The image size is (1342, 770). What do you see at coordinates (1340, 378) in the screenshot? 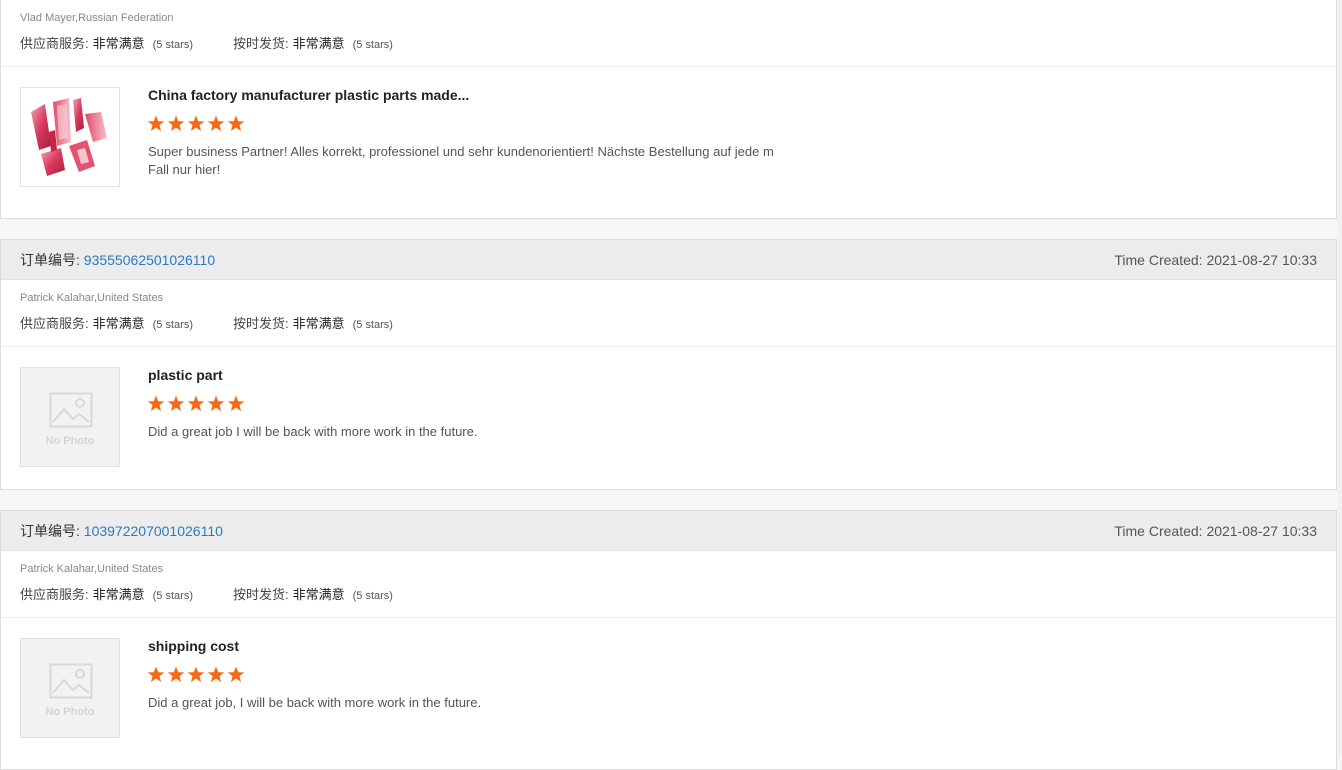
I see `scrollbar` at bounding box center [1340, 378].